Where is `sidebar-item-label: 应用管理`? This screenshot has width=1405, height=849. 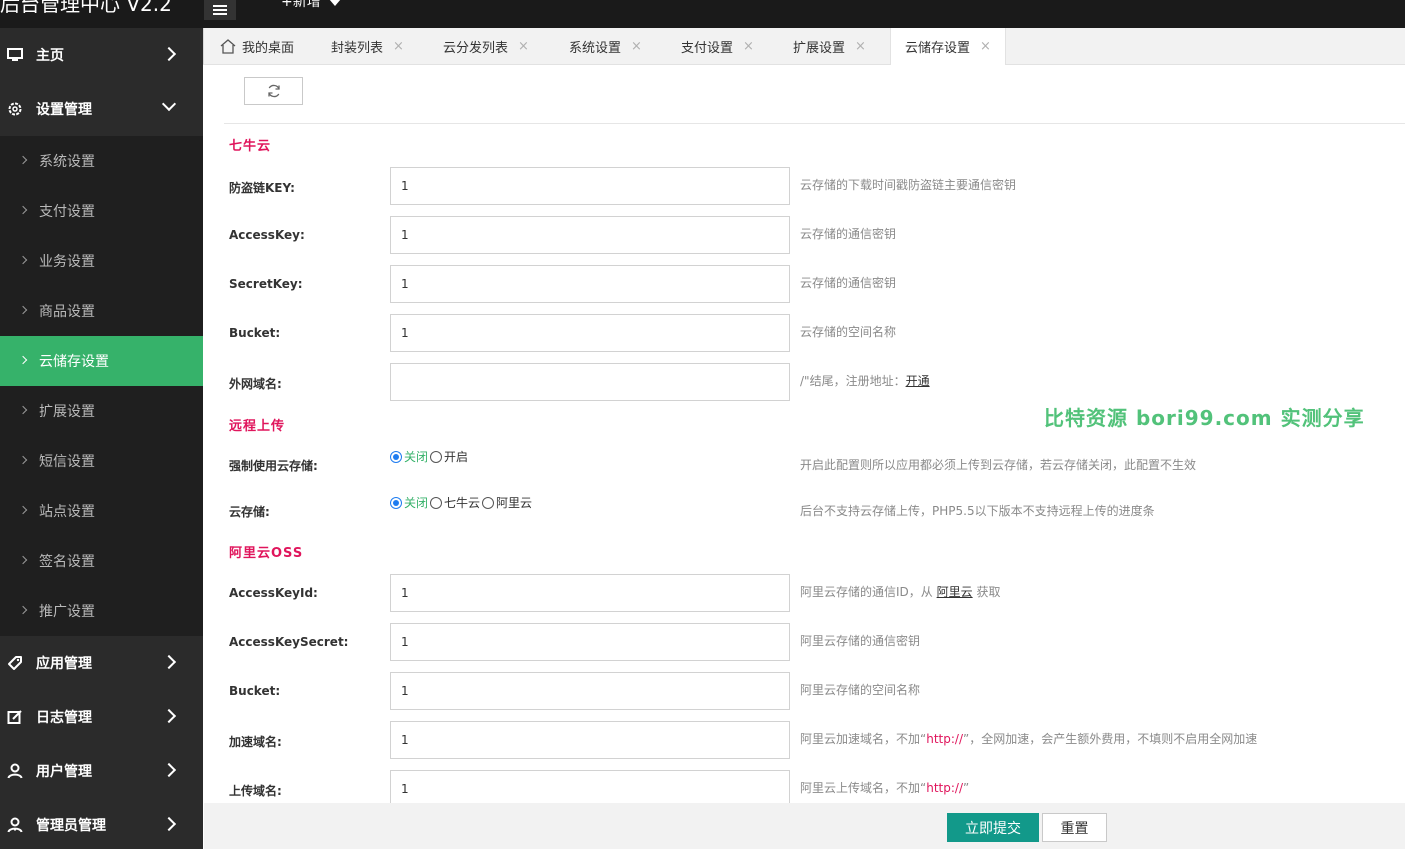
sidebar-item-label: 应用管理 is located at coordinates (64, 664).